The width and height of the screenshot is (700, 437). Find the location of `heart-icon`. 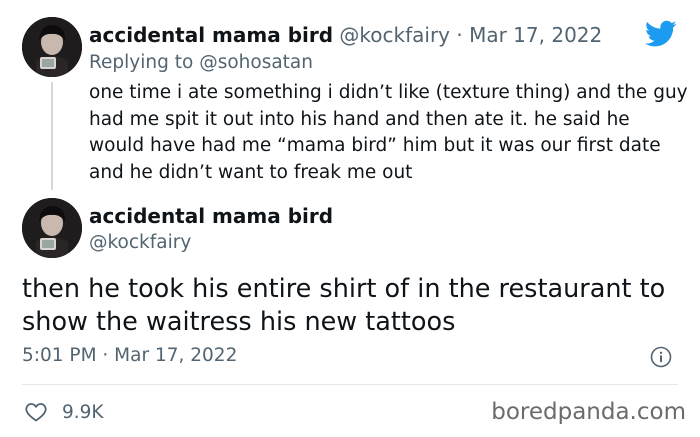

heart-icon is located at coordinates (36, 412).